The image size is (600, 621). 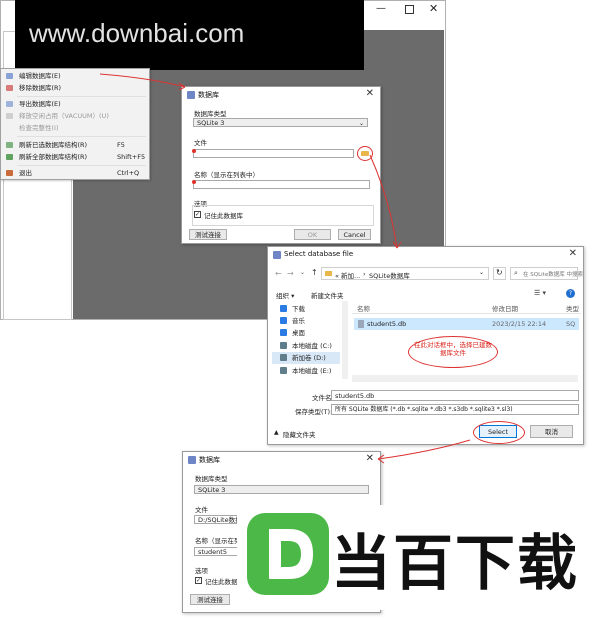 I want to click on remove-icon, so click(x=9, y=88).